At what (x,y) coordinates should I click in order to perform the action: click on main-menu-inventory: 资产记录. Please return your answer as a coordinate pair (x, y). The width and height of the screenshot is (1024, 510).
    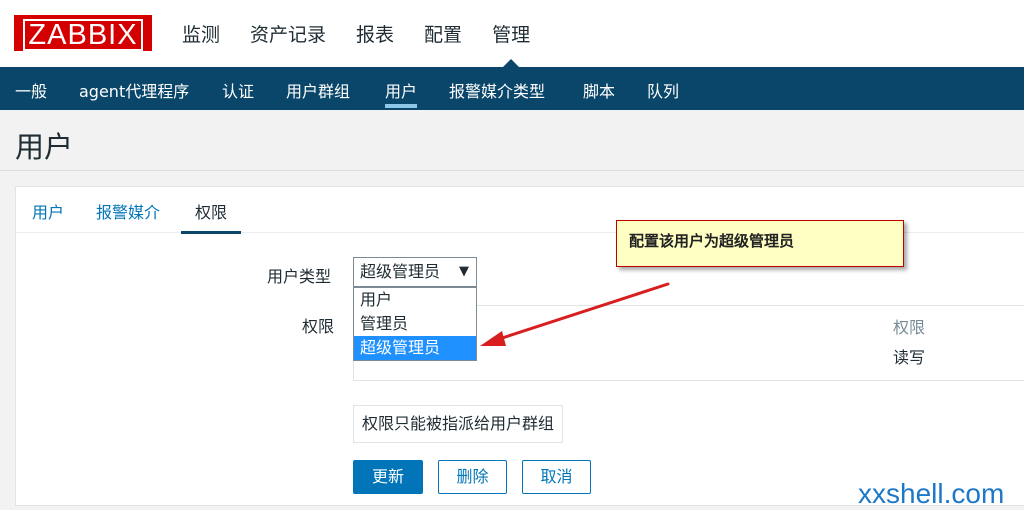
    Looking at the image, I should click on (288, 33).